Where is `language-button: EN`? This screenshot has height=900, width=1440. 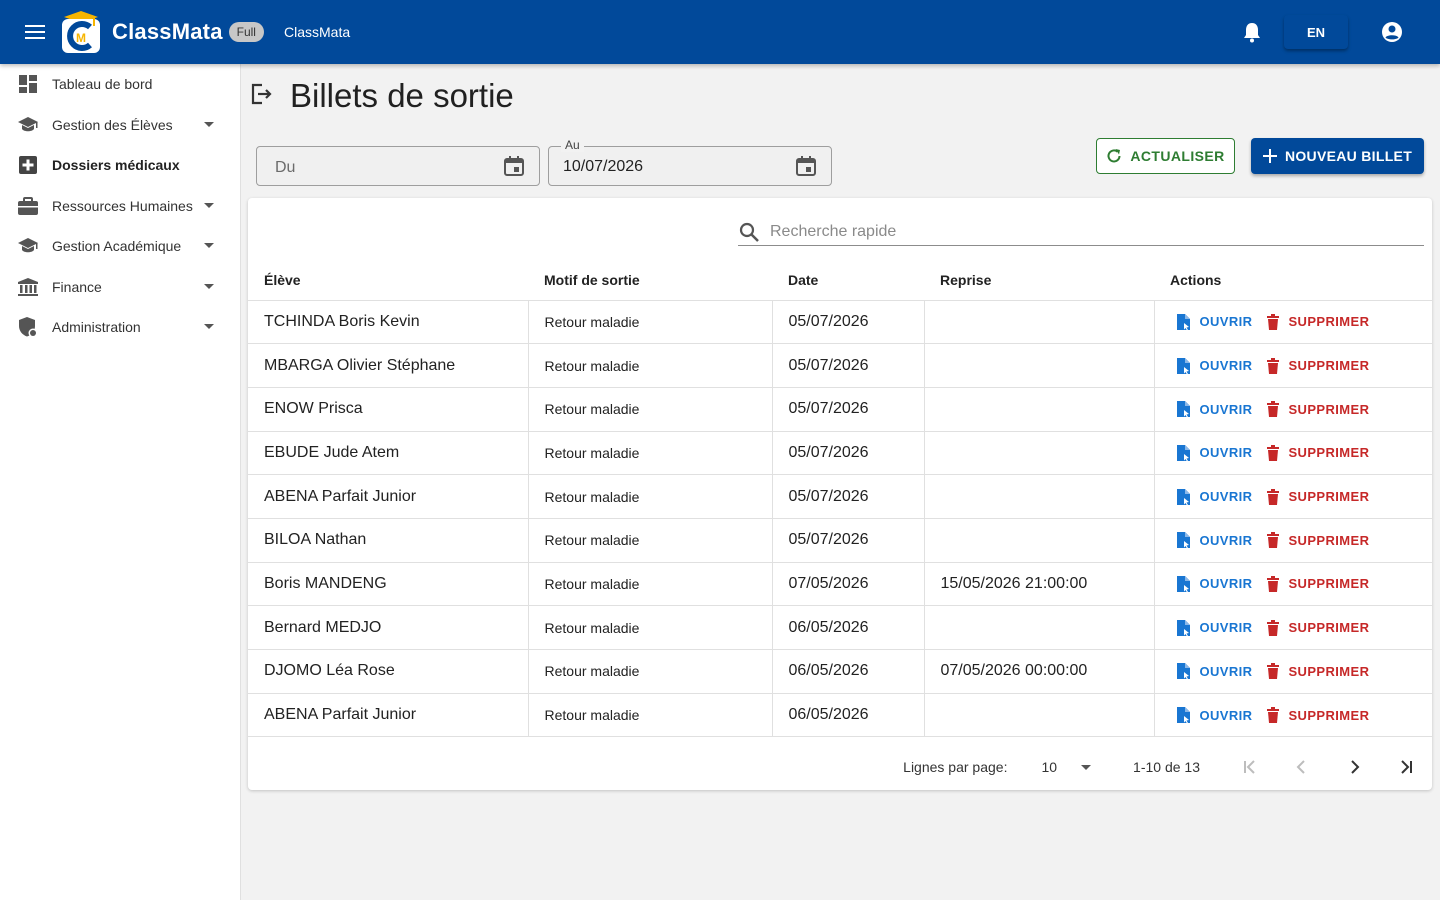 language-button: EN is located at coordinates (1316, 32).